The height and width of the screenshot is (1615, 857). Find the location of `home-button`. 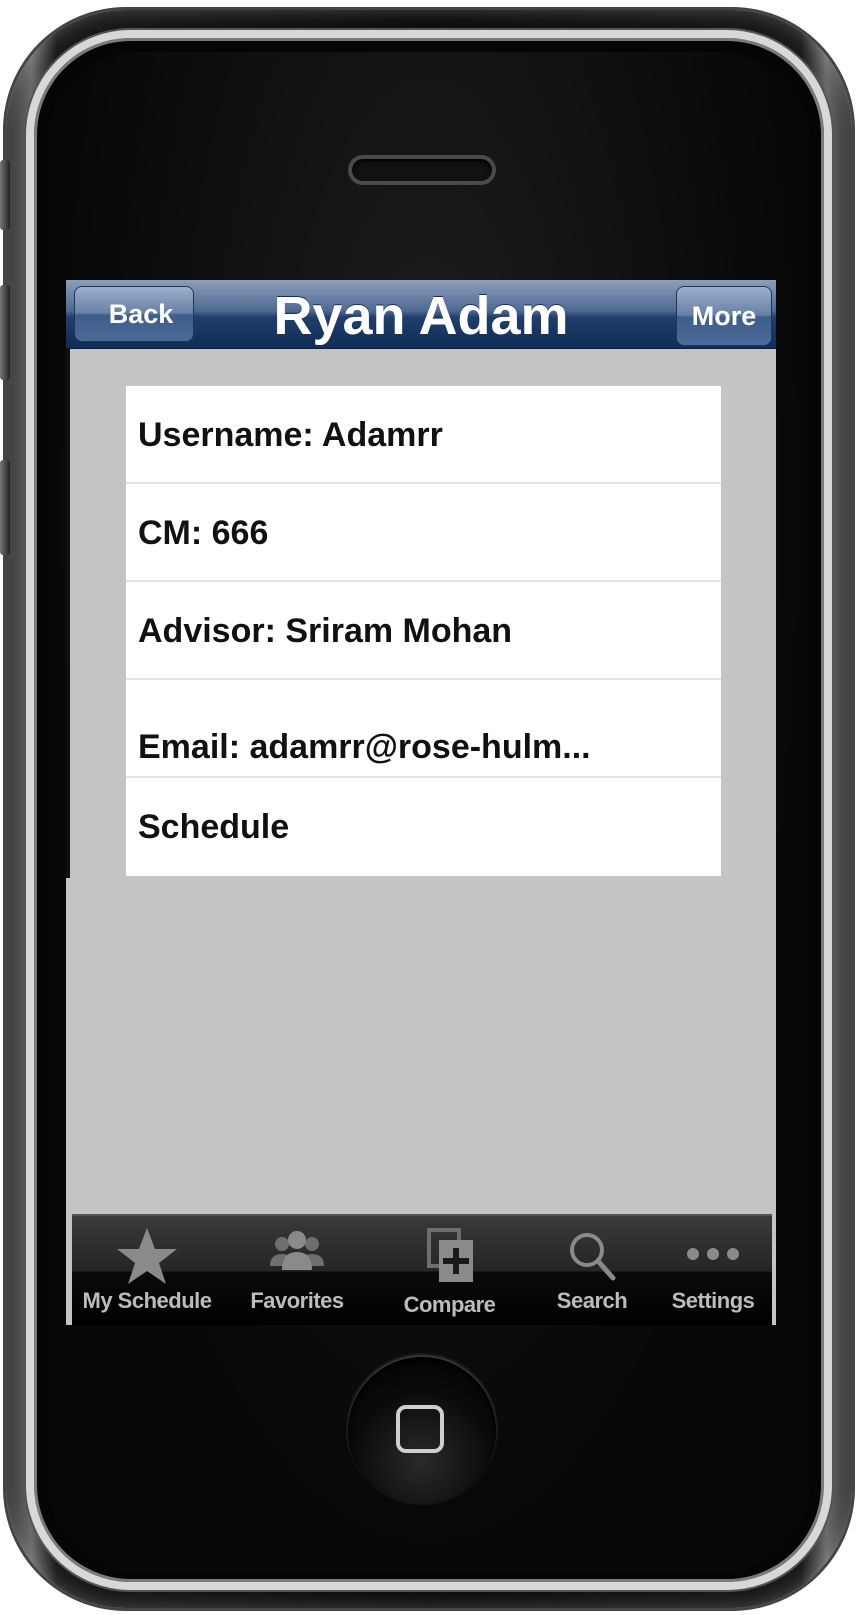

home-button is located at coordinates (422, 1431).